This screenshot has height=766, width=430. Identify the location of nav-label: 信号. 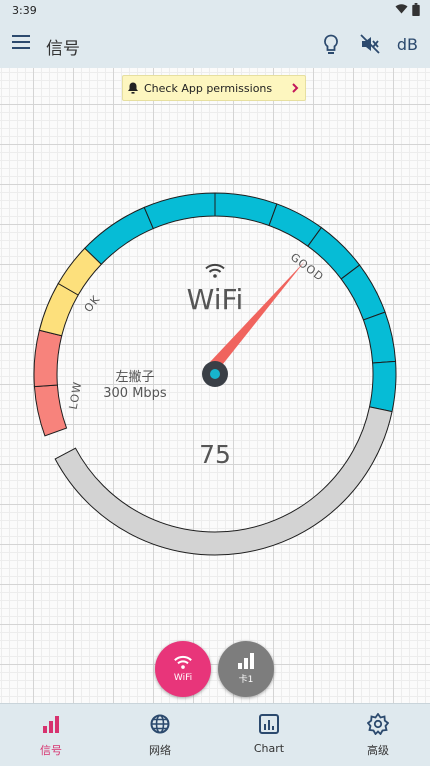
(51, 750).